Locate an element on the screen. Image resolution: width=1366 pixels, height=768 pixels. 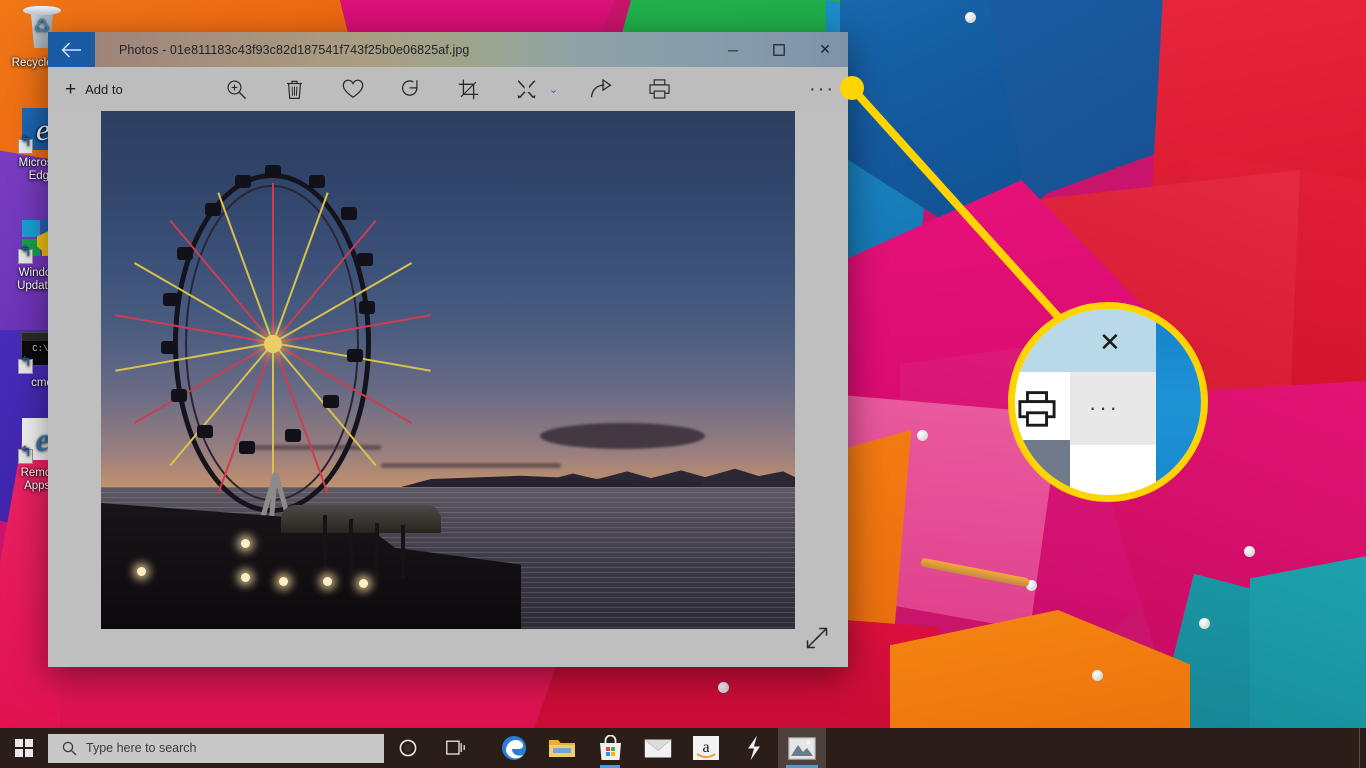
see-more-icon: ··· is located at coordinates (1104, 407).